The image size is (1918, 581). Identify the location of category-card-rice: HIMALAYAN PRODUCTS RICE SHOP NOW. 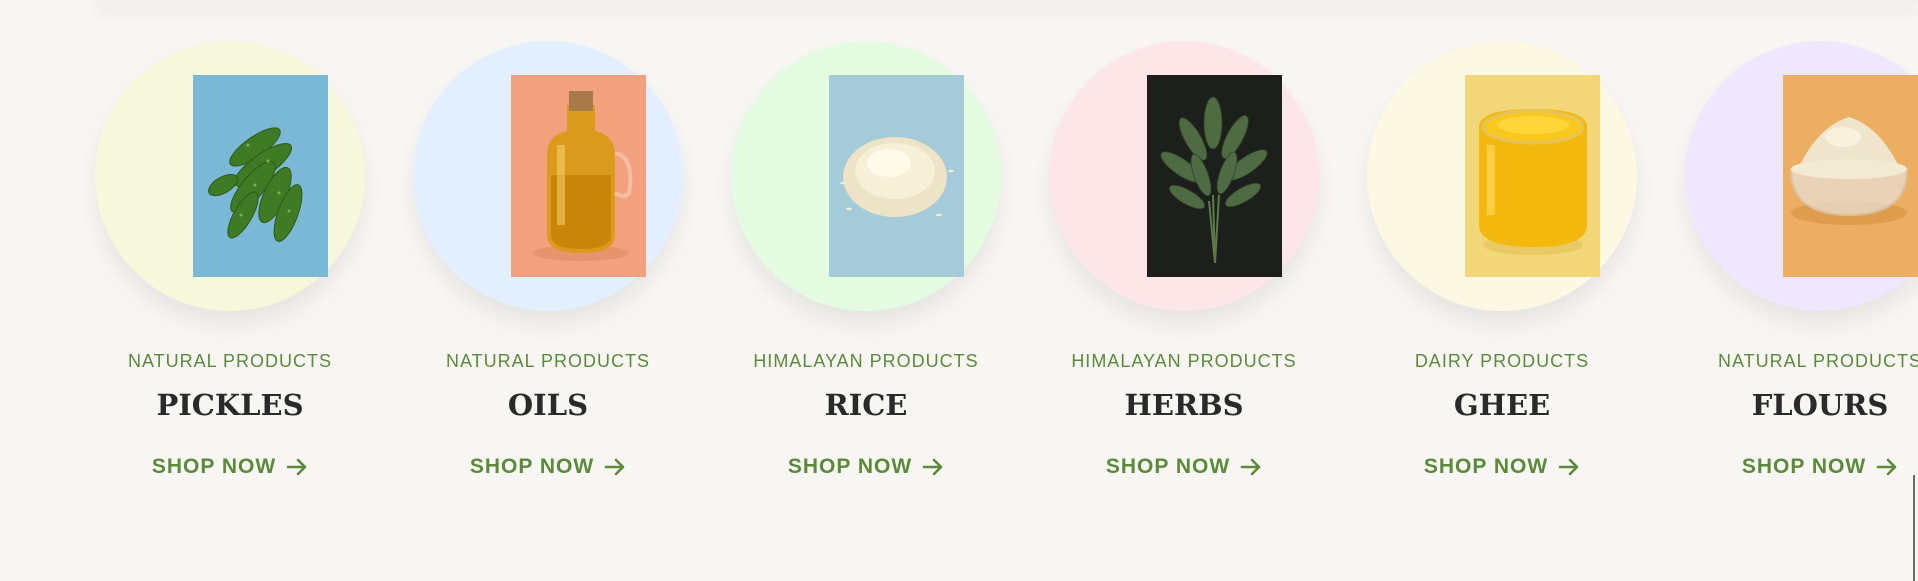
(866, 250).